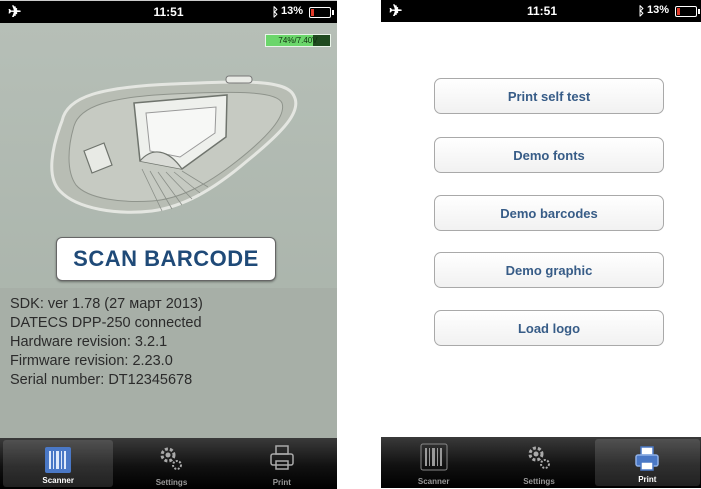 This screenshot has width=701, height=489. Describe the element at coordinates (89, 342) in the screenshot. I see `hardware-revision: Hardware revision: 3.2.1` at that location.